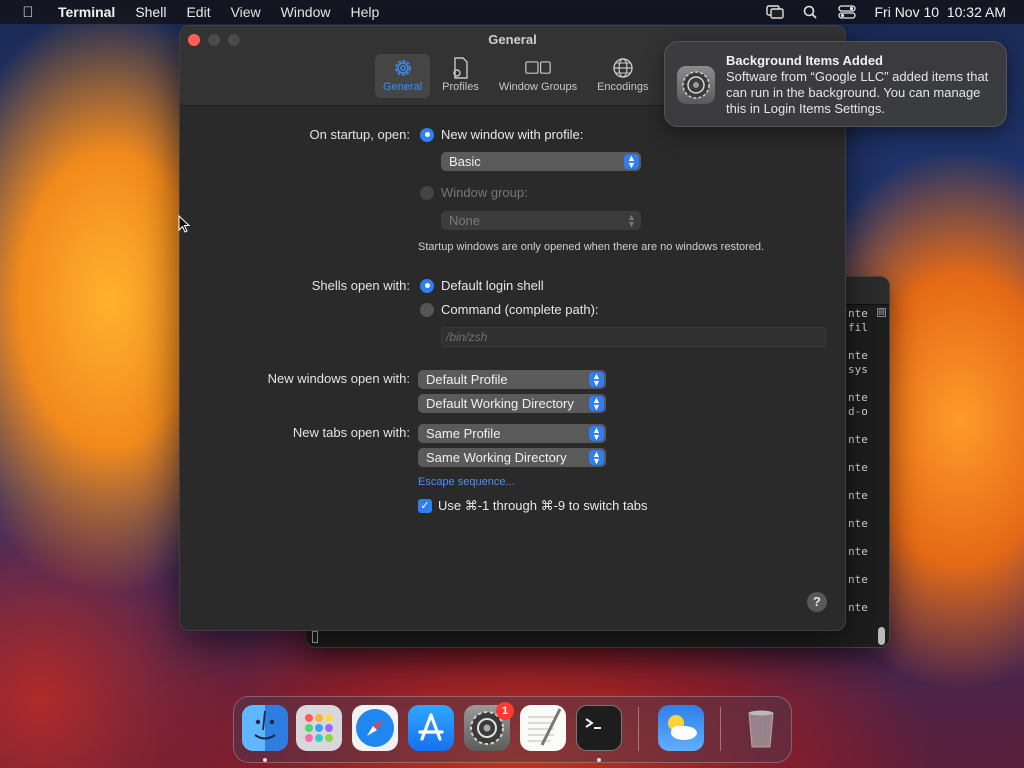  I want to click on shell-command-option: Command (complete path):, so click(509, 309).